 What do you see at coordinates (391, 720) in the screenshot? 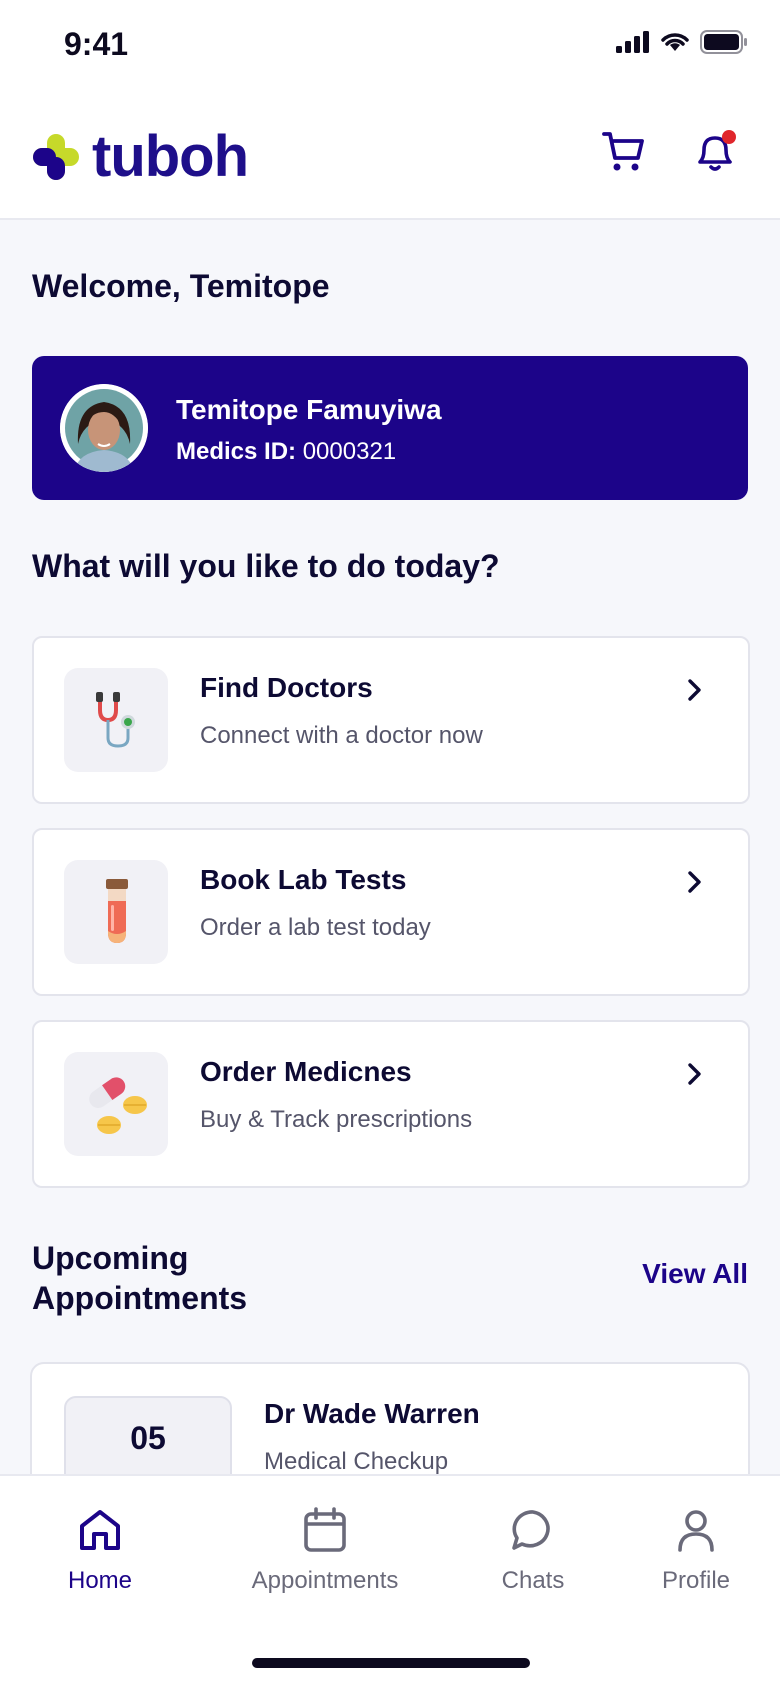
I see `action-card-find-doctors: Find Doctors Connect with a doctor now` at bounding box center [391, 720].